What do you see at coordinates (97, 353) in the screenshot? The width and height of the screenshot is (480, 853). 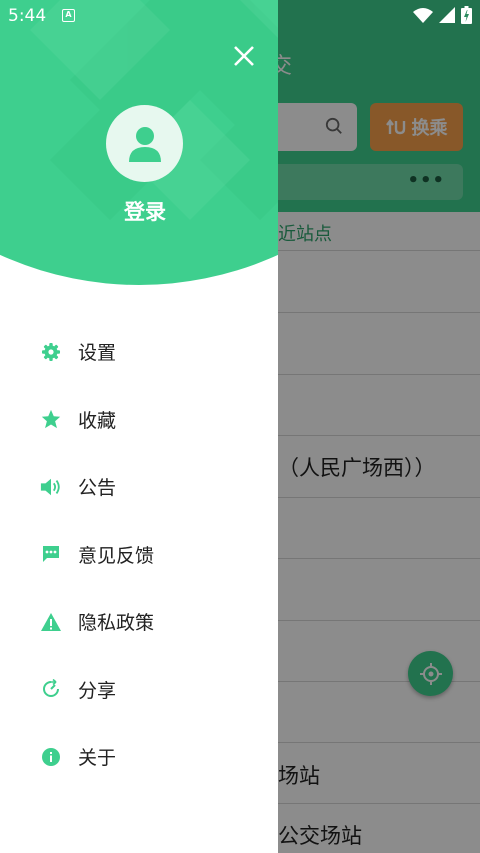 I see `menu-label: 设置` at bounding box center [97, 353].